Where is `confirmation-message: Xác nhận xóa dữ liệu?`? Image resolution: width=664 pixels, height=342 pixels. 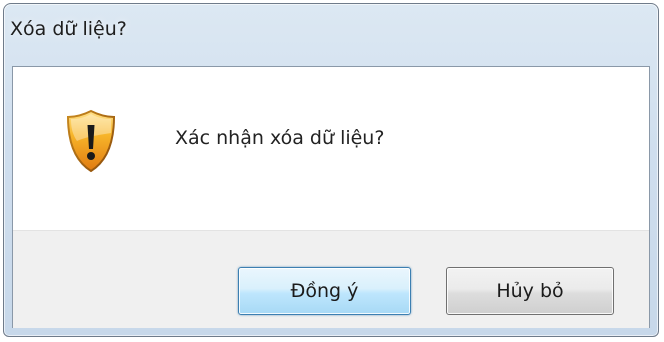 confirmation-message: Xác nhận xóa dữ liệu? is located at coordinates (280, 138).